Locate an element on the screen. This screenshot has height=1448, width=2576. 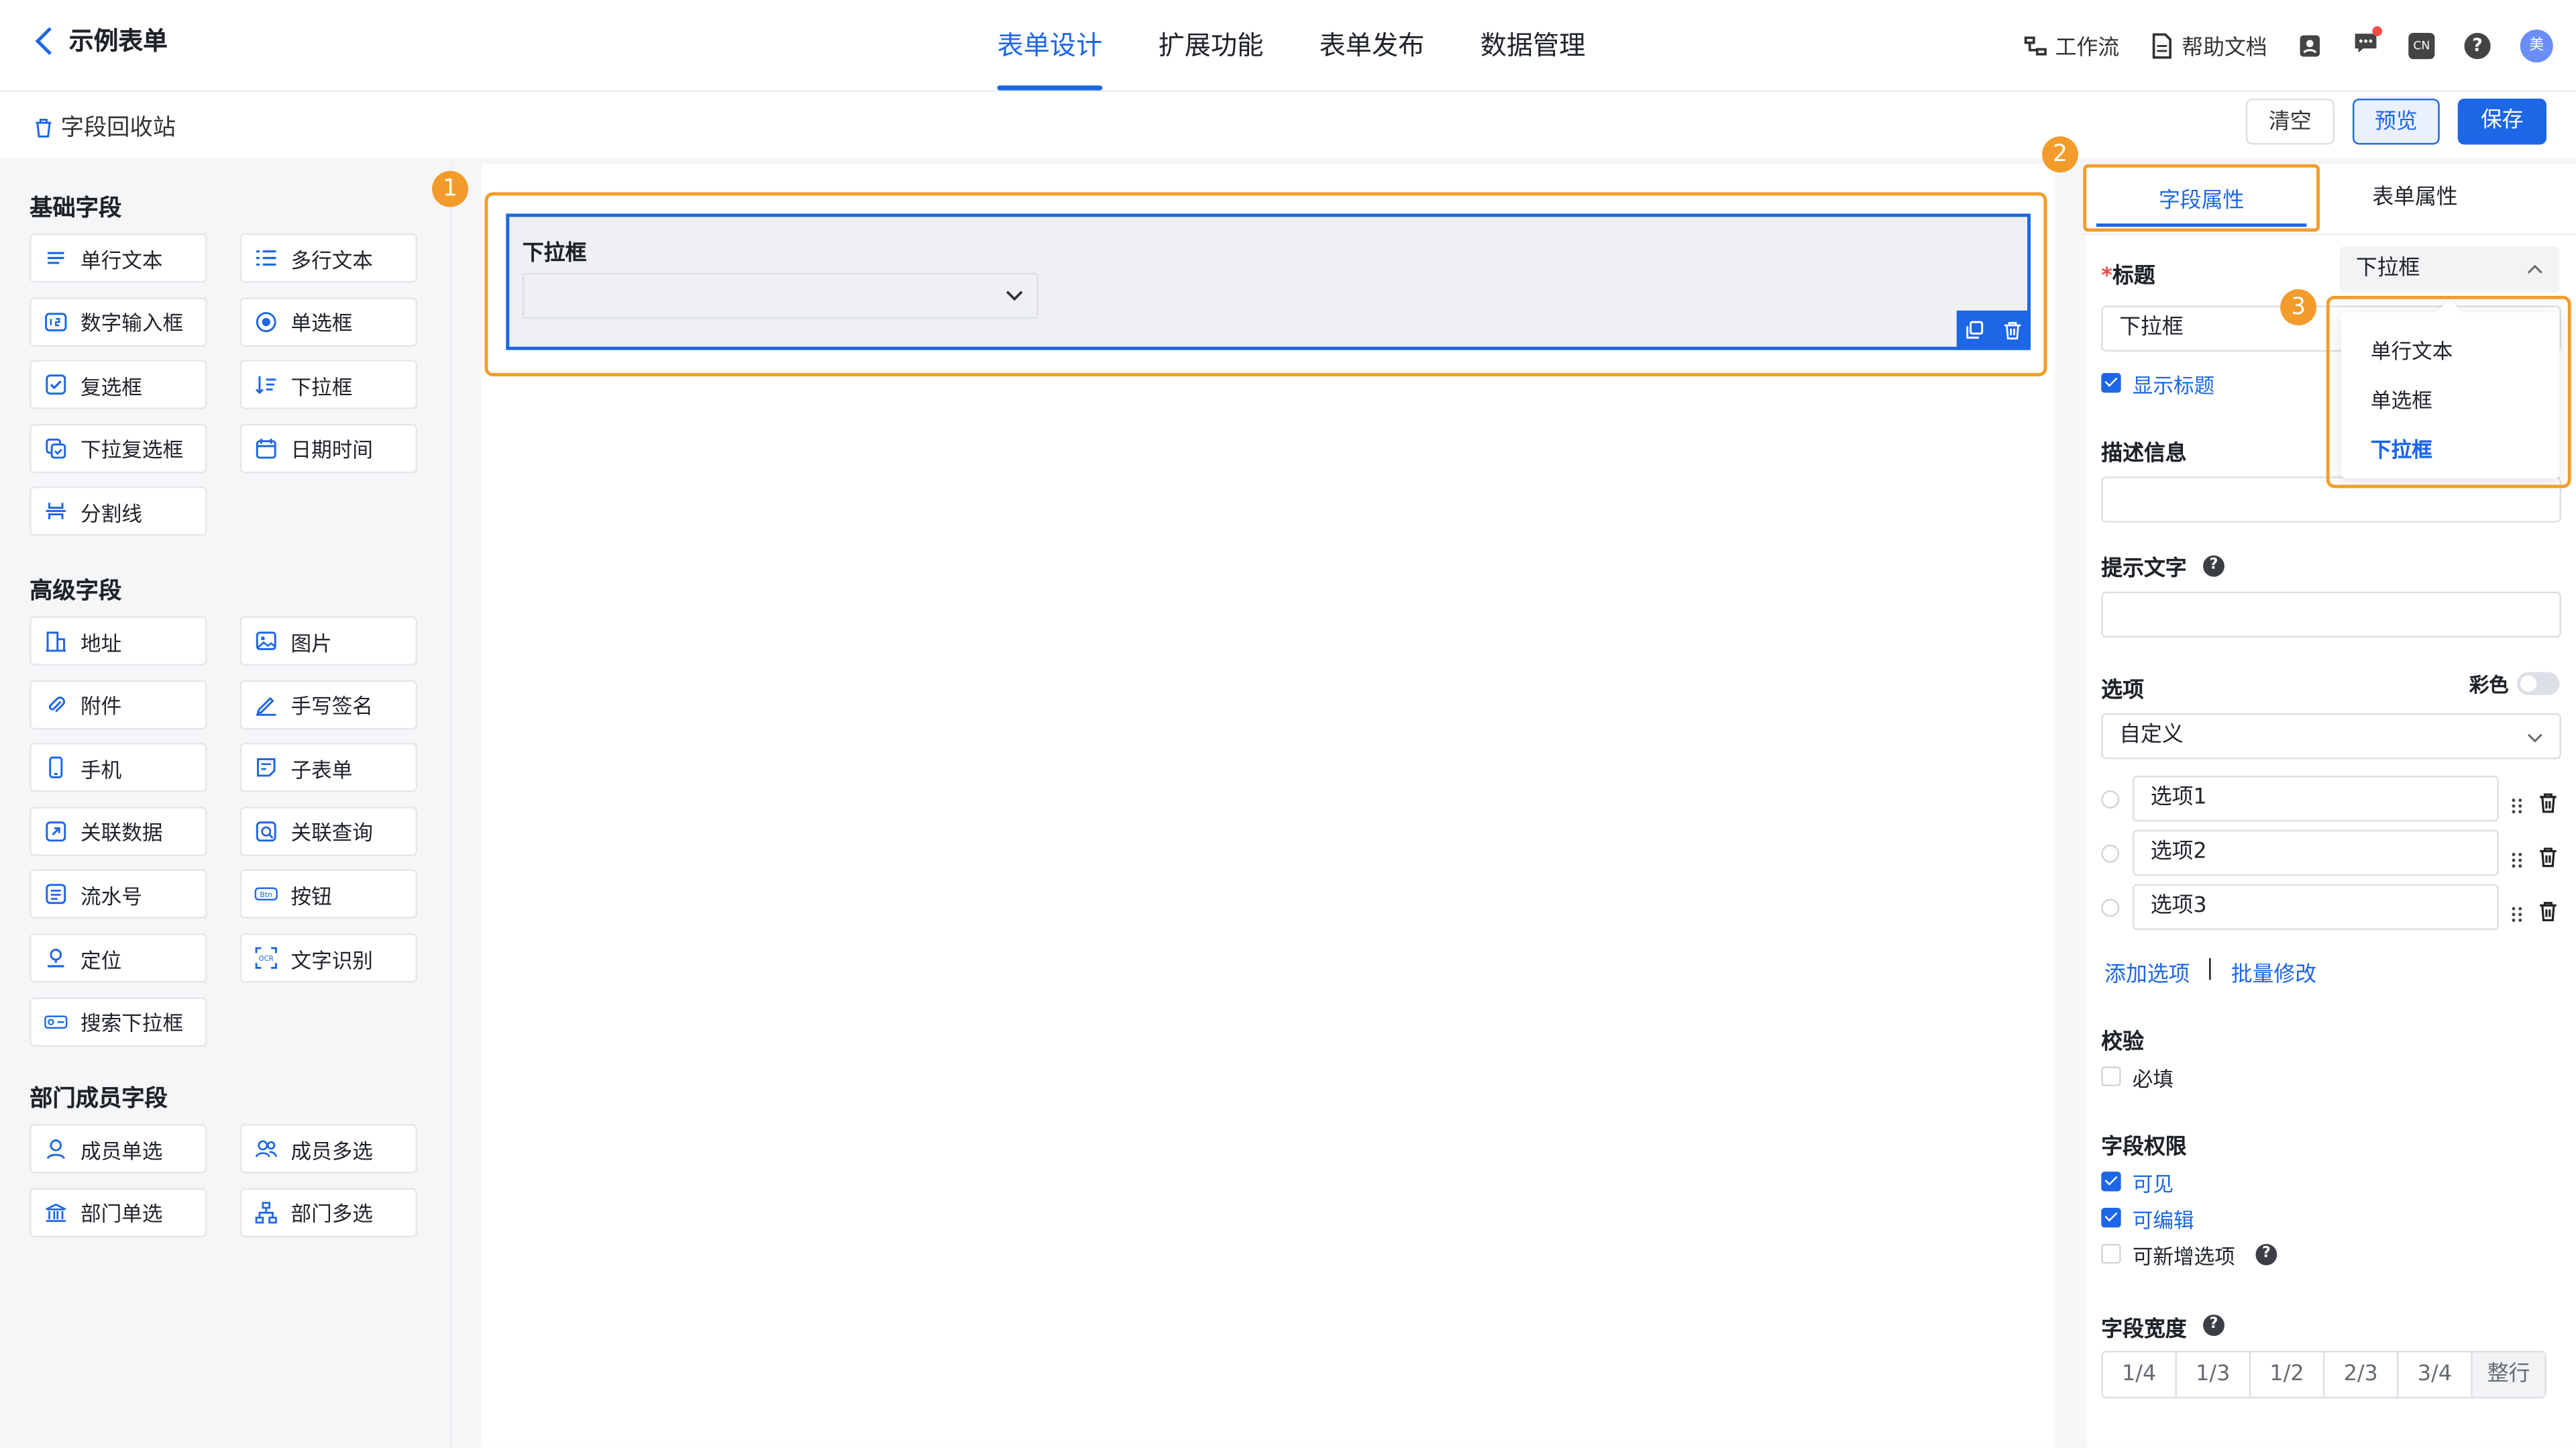
advanced-fields-title: 高级字段 is located at coordinates (76, 591).